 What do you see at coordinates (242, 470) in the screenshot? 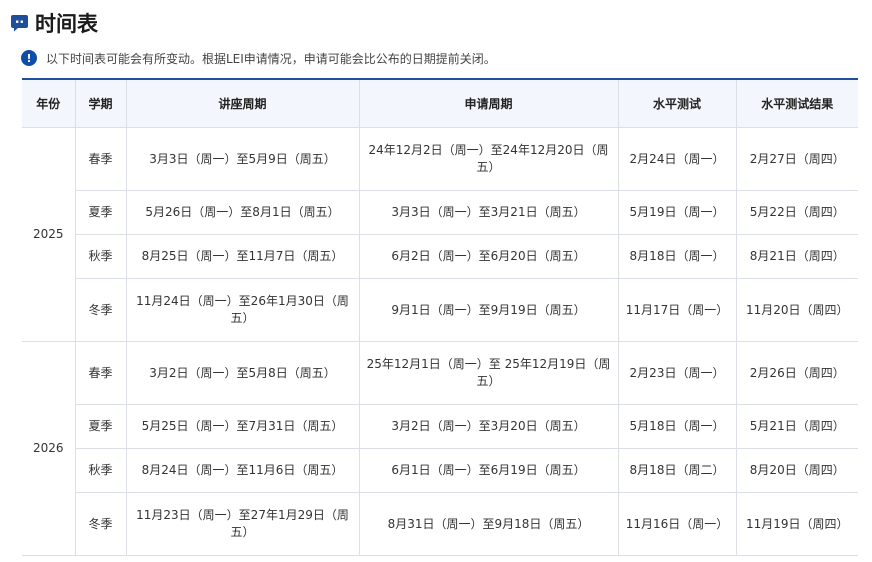
I see `lecture-period-cell: 8月24日（周一）至11月6日（周五）` at bounding box center [242, 470].